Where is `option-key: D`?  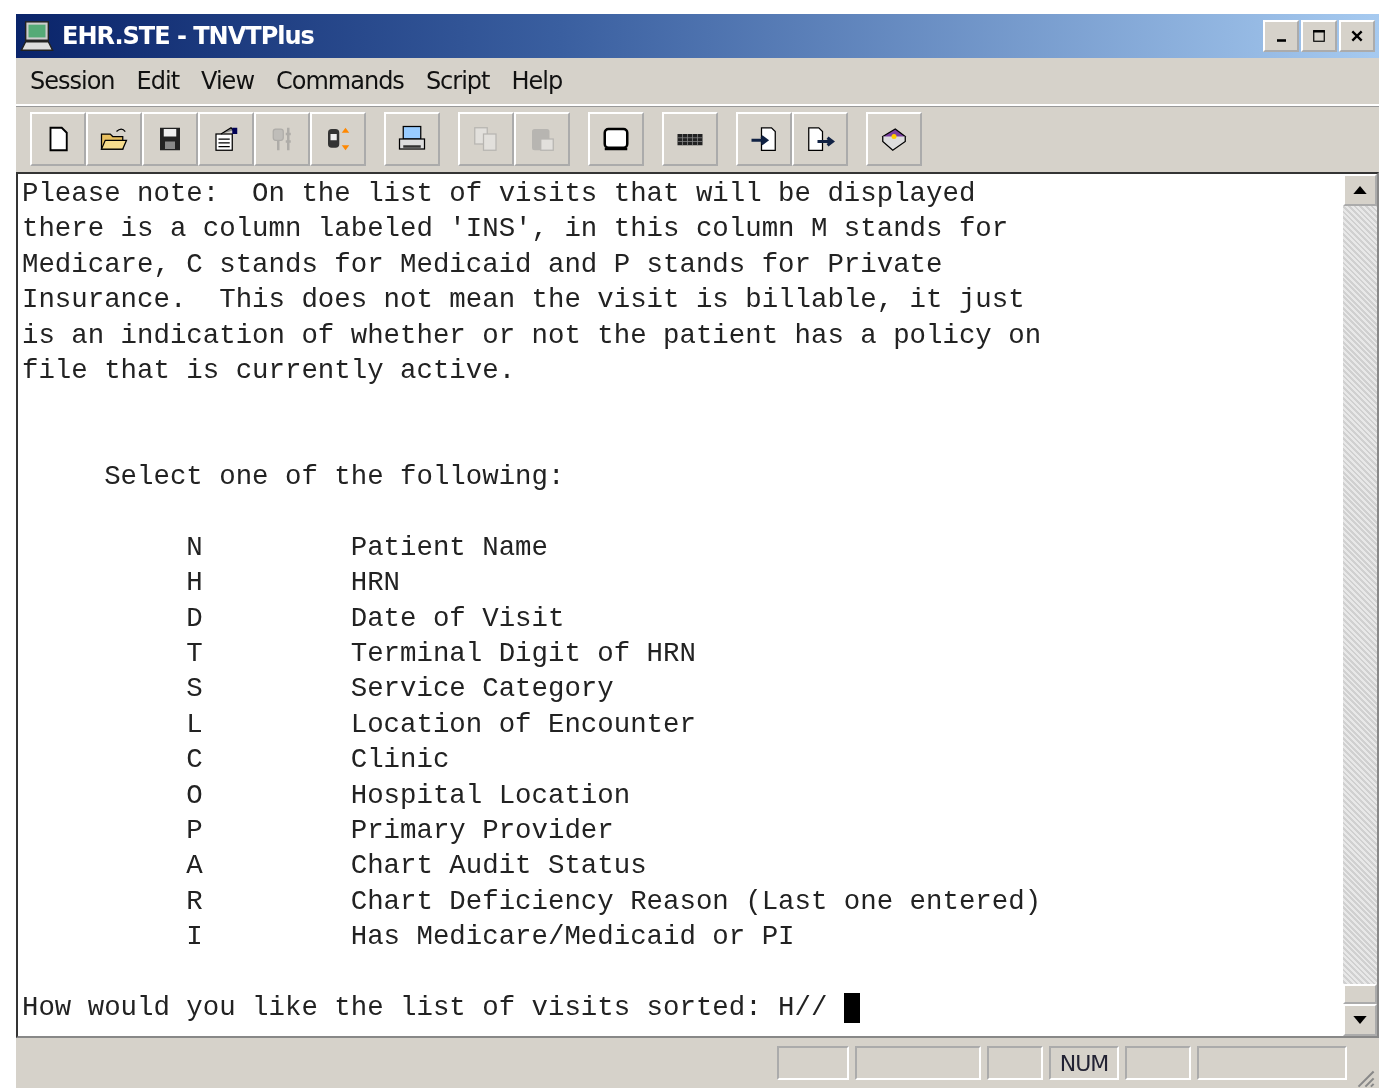 option-key: D is located at coordinates (268, 618).